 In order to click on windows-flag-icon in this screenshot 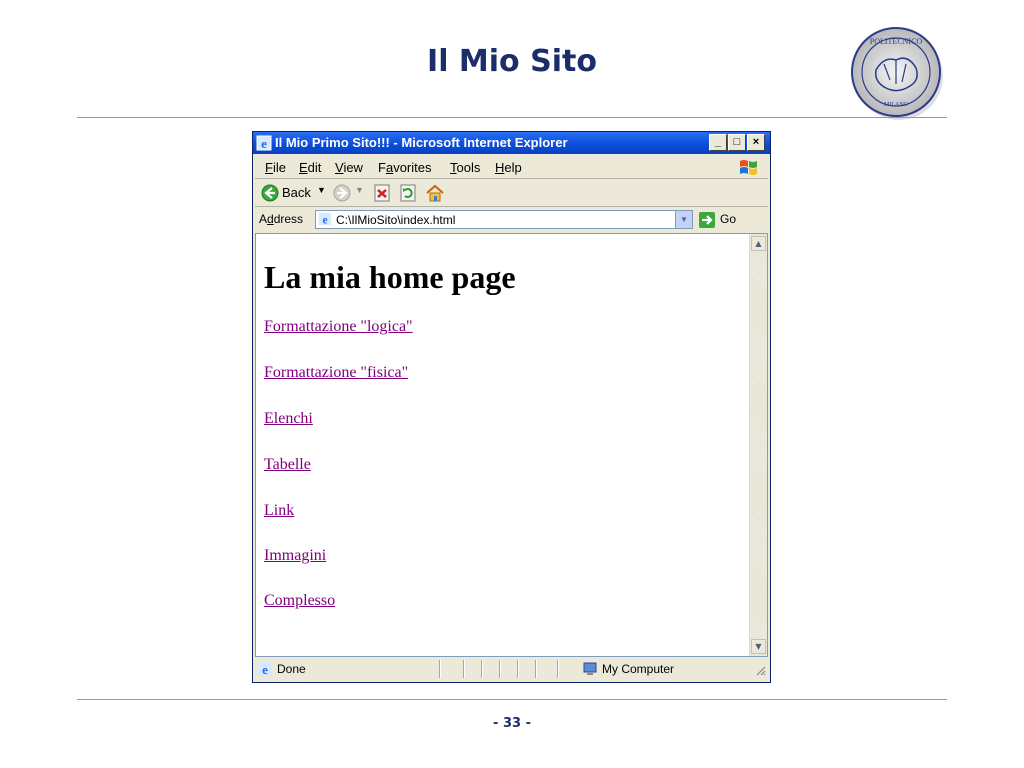, I will do `click(748, 167)`.